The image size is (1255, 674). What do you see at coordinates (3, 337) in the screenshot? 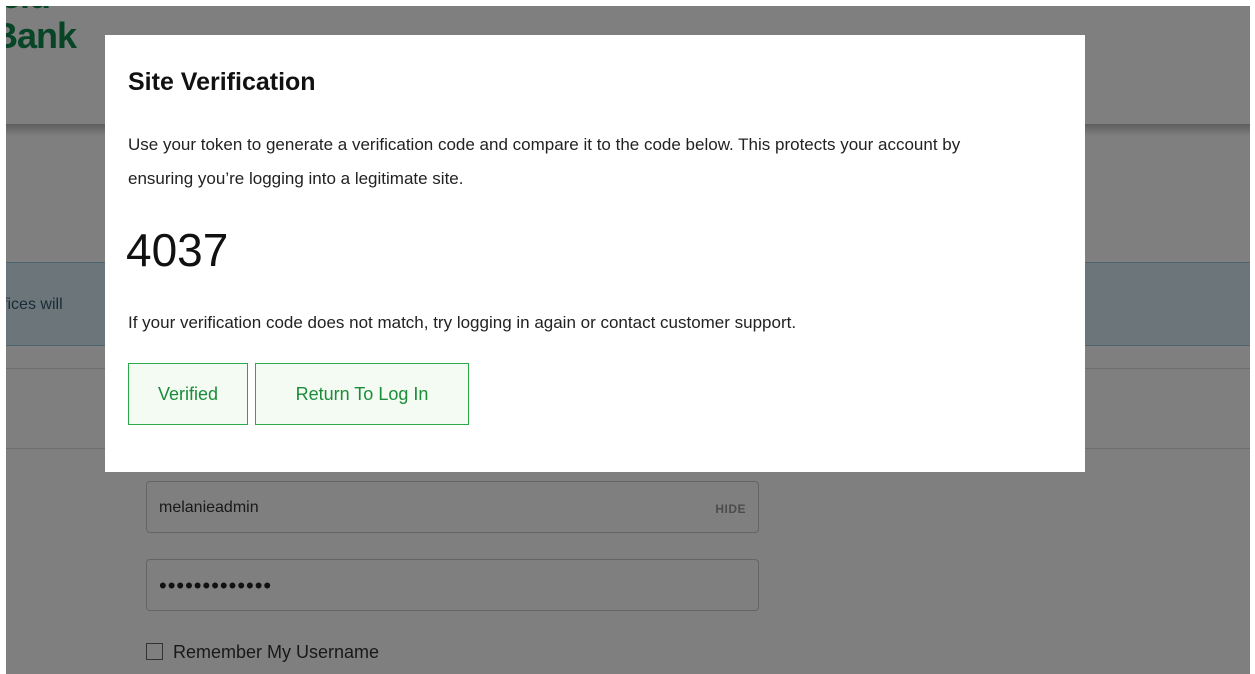
I see `window-edge-left` at bounding box center [3, 337].